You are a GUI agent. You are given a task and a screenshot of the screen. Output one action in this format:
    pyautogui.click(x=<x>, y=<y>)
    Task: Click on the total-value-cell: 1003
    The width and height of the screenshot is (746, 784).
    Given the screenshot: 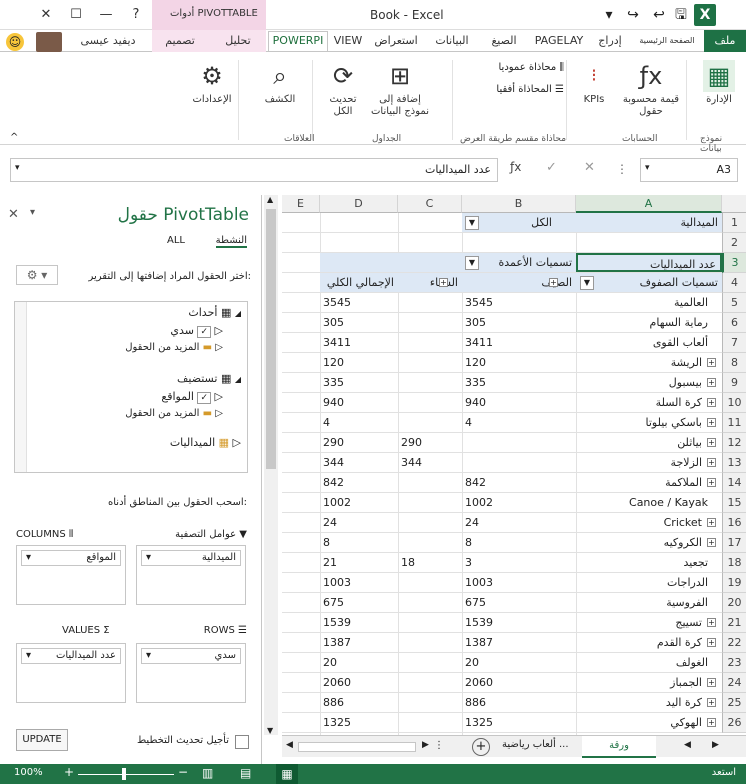 What is the action you would take?
    pyautogui.click(x=359, y=583)
    